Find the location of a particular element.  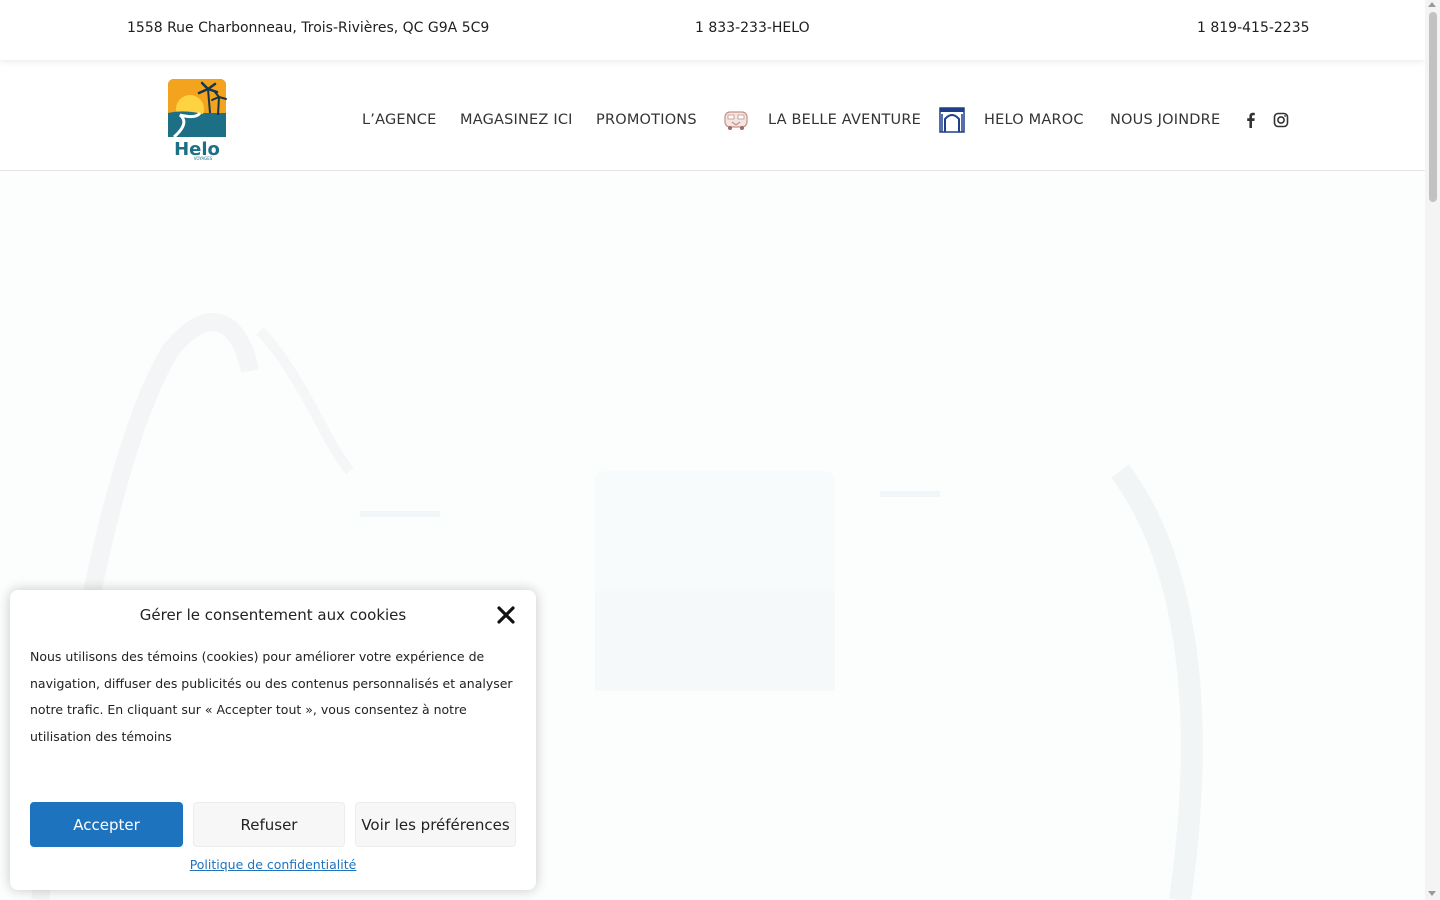

page-scrollbar is located at coordinates (1432, 450).